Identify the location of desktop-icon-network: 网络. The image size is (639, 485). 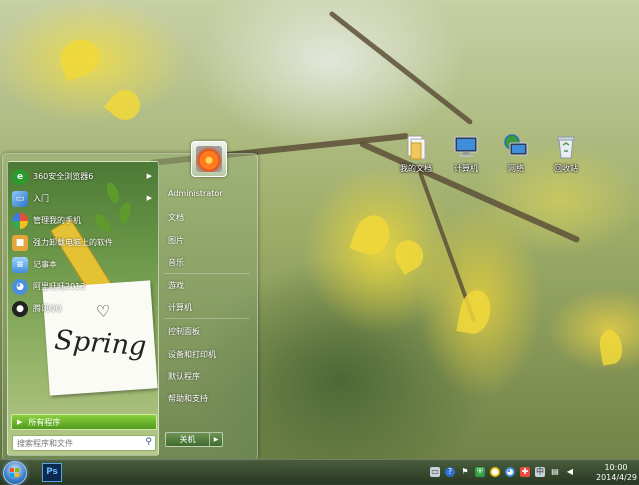
(516, 153).